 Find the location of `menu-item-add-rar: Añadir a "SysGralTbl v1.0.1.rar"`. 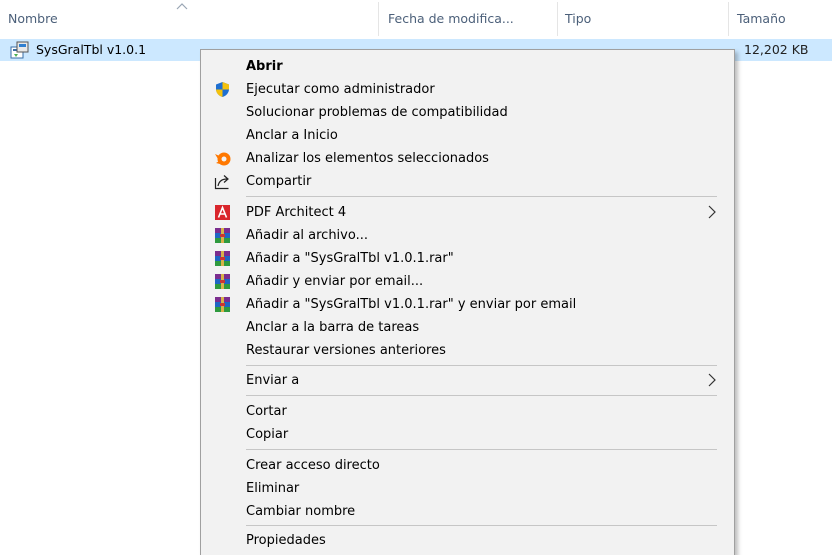

menu-item-add-rar: Añadir a "SysGralTbl v1.0.1.rar" is located at coordinates (467, 258).